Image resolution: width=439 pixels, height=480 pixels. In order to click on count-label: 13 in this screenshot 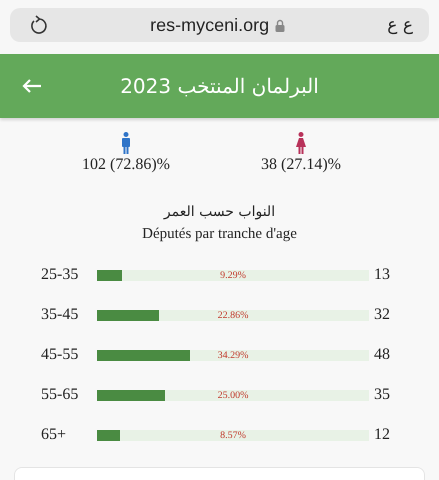, I will do `click(382, 275)`.